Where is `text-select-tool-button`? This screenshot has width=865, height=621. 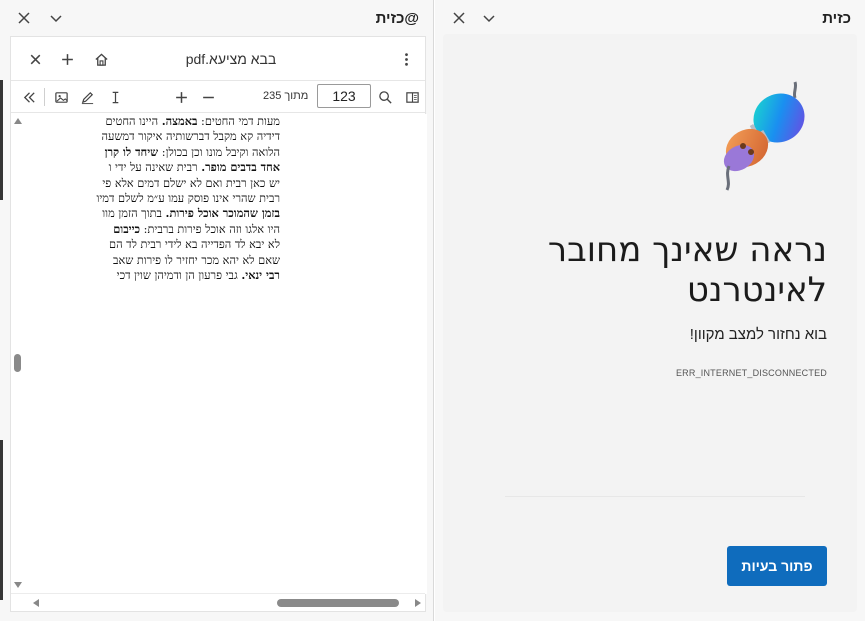
text-select-tool-button is located at coordinates (115, 97).